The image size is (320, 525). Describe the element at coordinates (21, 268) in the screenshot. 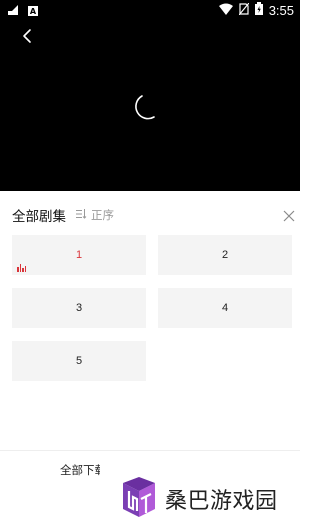

I see `playing-indicator-icon` at that location.